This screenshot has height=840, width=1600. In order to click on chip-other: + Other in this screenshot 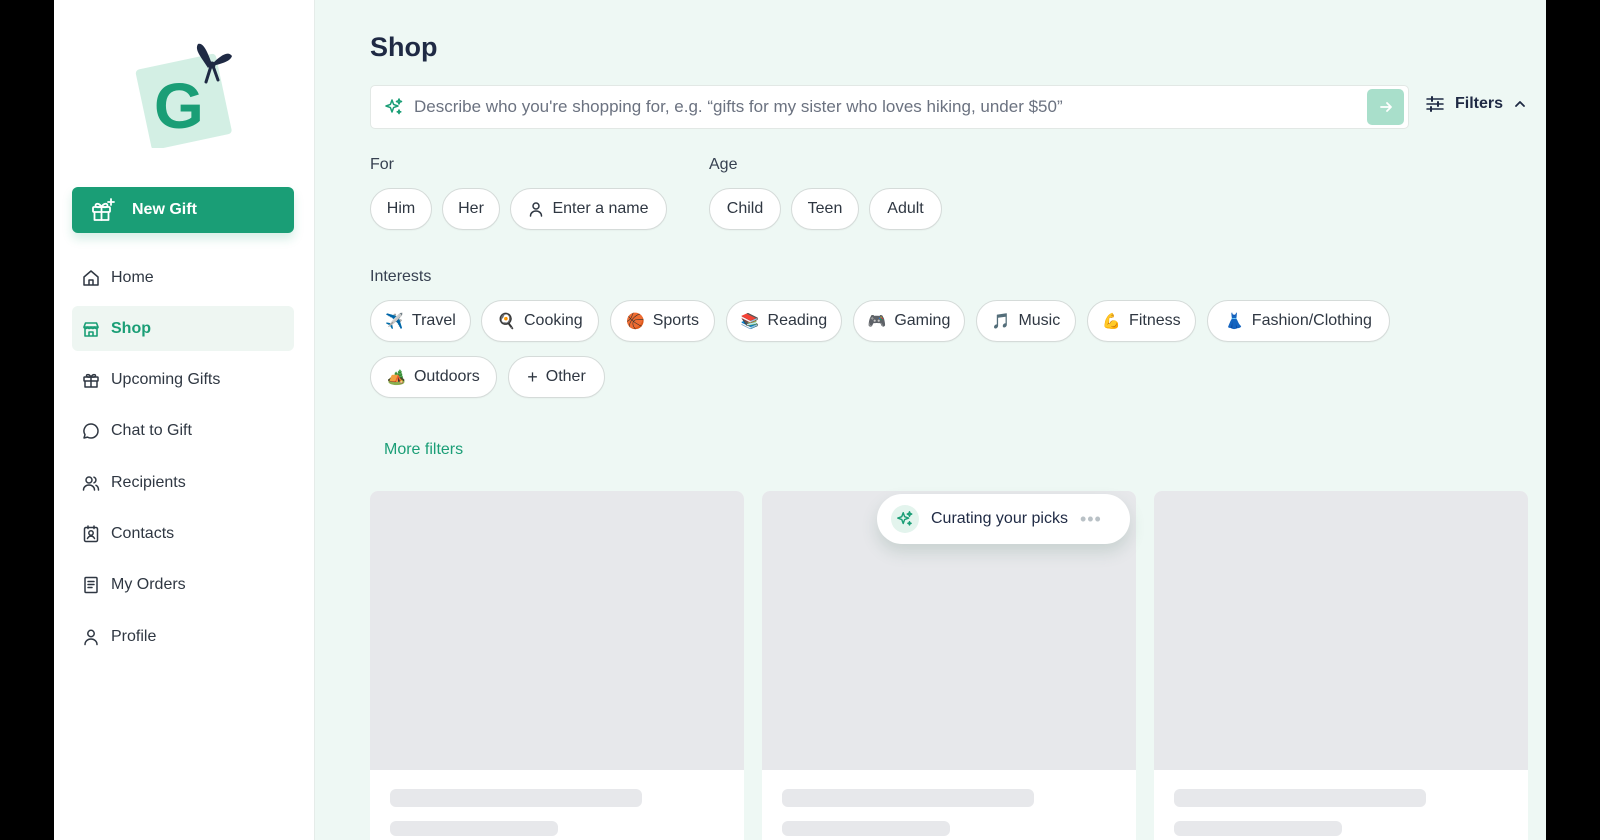, I will do `click(556, 377)`.